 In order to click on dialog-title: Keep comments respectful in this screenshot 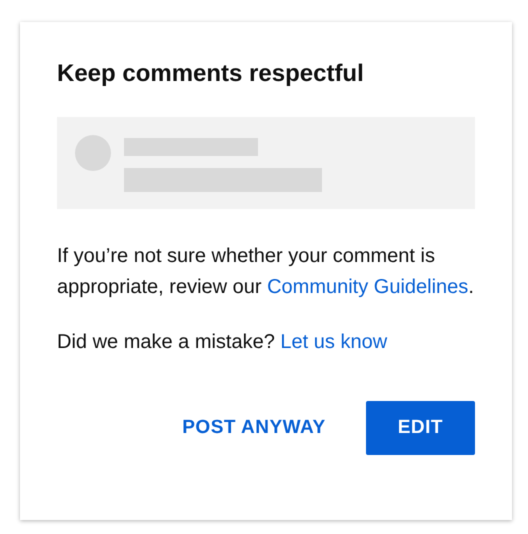, I will do `click(211, 74)`.